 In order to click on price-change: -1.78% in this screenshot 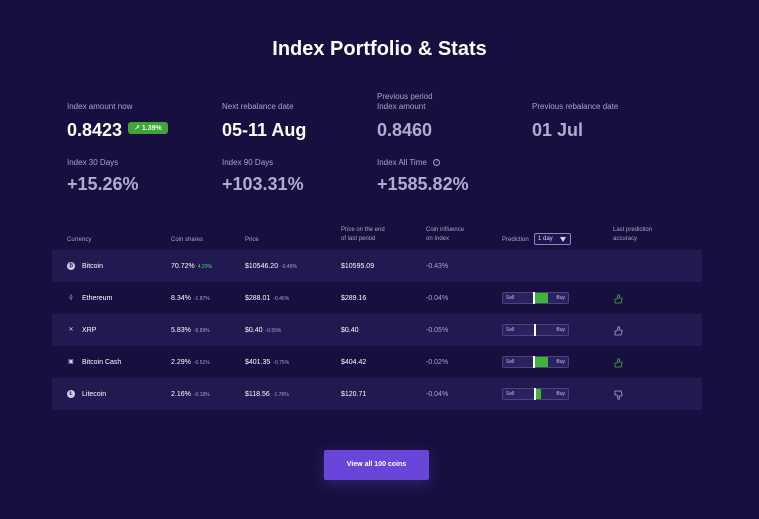, I will do `click(280, 395)`.